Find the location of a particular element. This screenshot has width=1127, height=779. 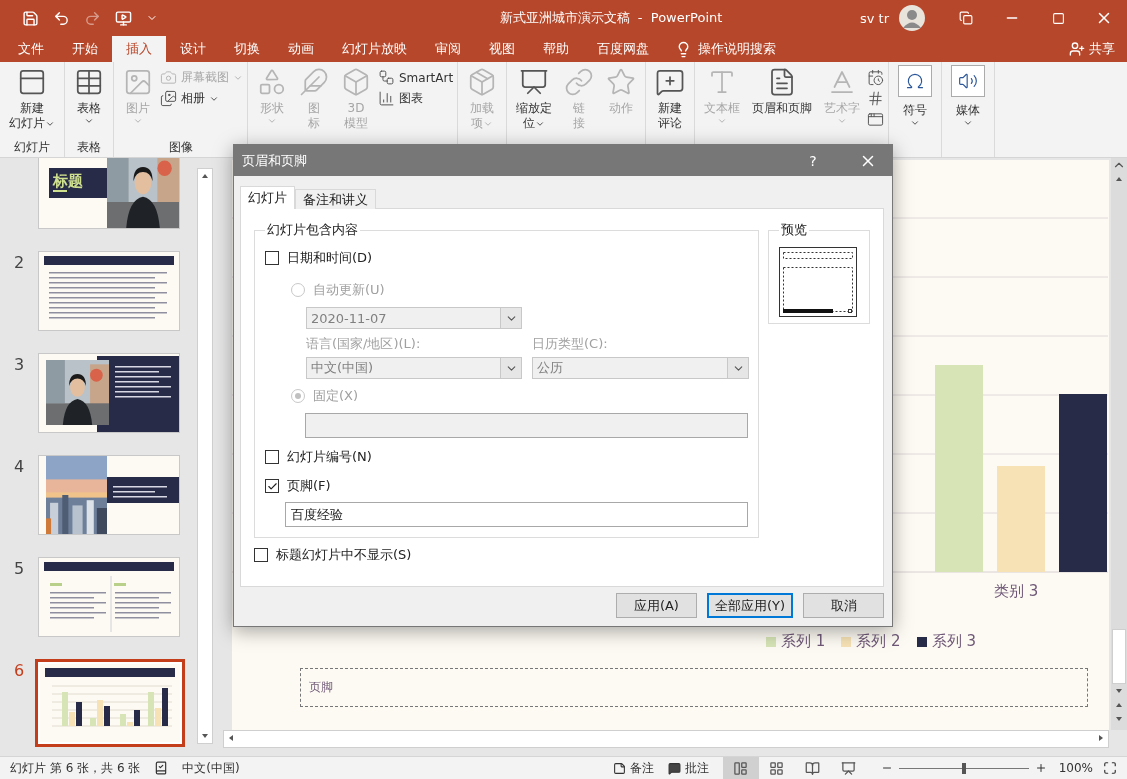

help-button: ? is located at coordinates (813, 160).